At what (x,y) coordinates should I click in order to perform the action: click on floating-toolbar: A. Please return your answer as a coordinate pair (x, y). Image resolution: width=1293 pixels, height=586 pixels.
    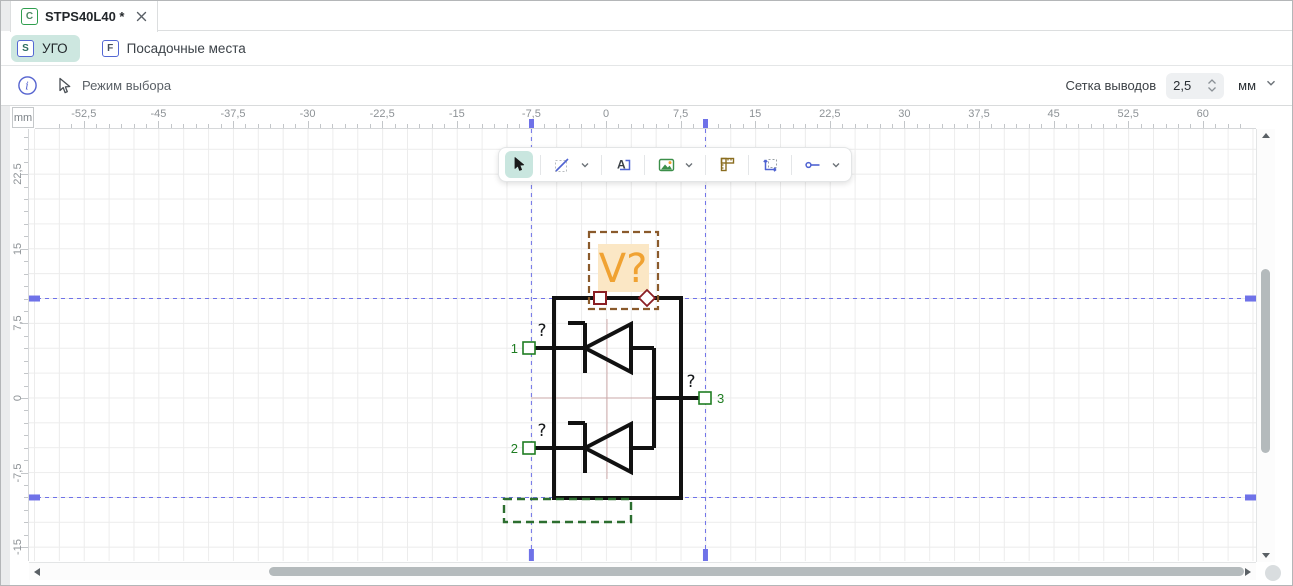
    Looking at the image, I should click on (675, 164).